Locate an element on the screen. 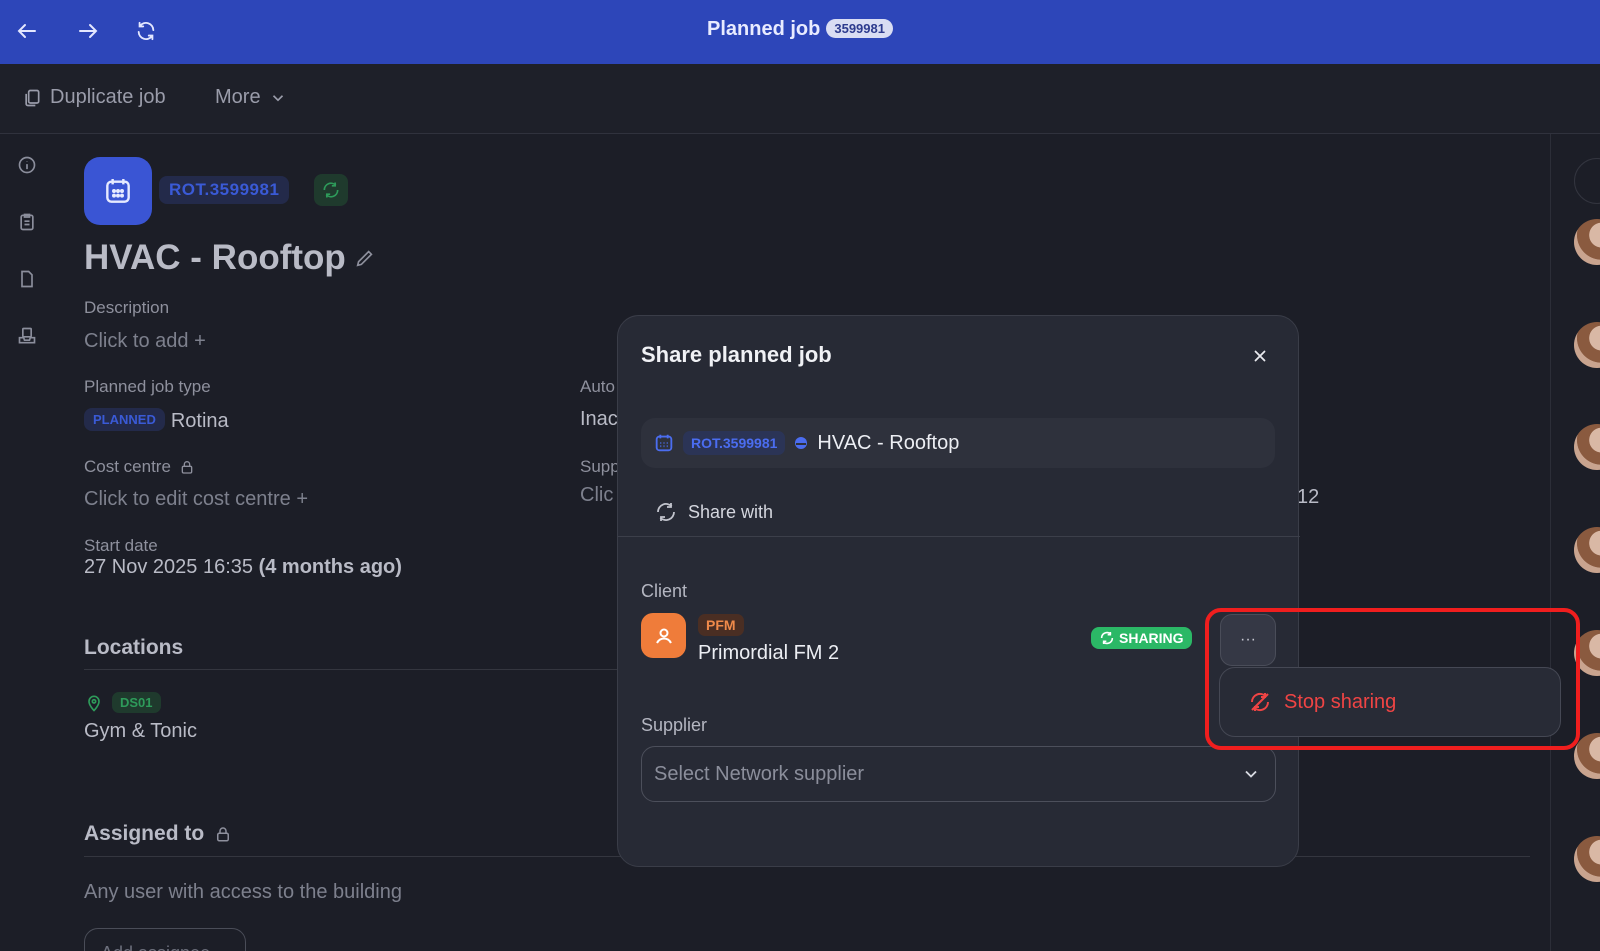 The image size is (1600, 951). job-type-icon is located at coordinates (118, 191).